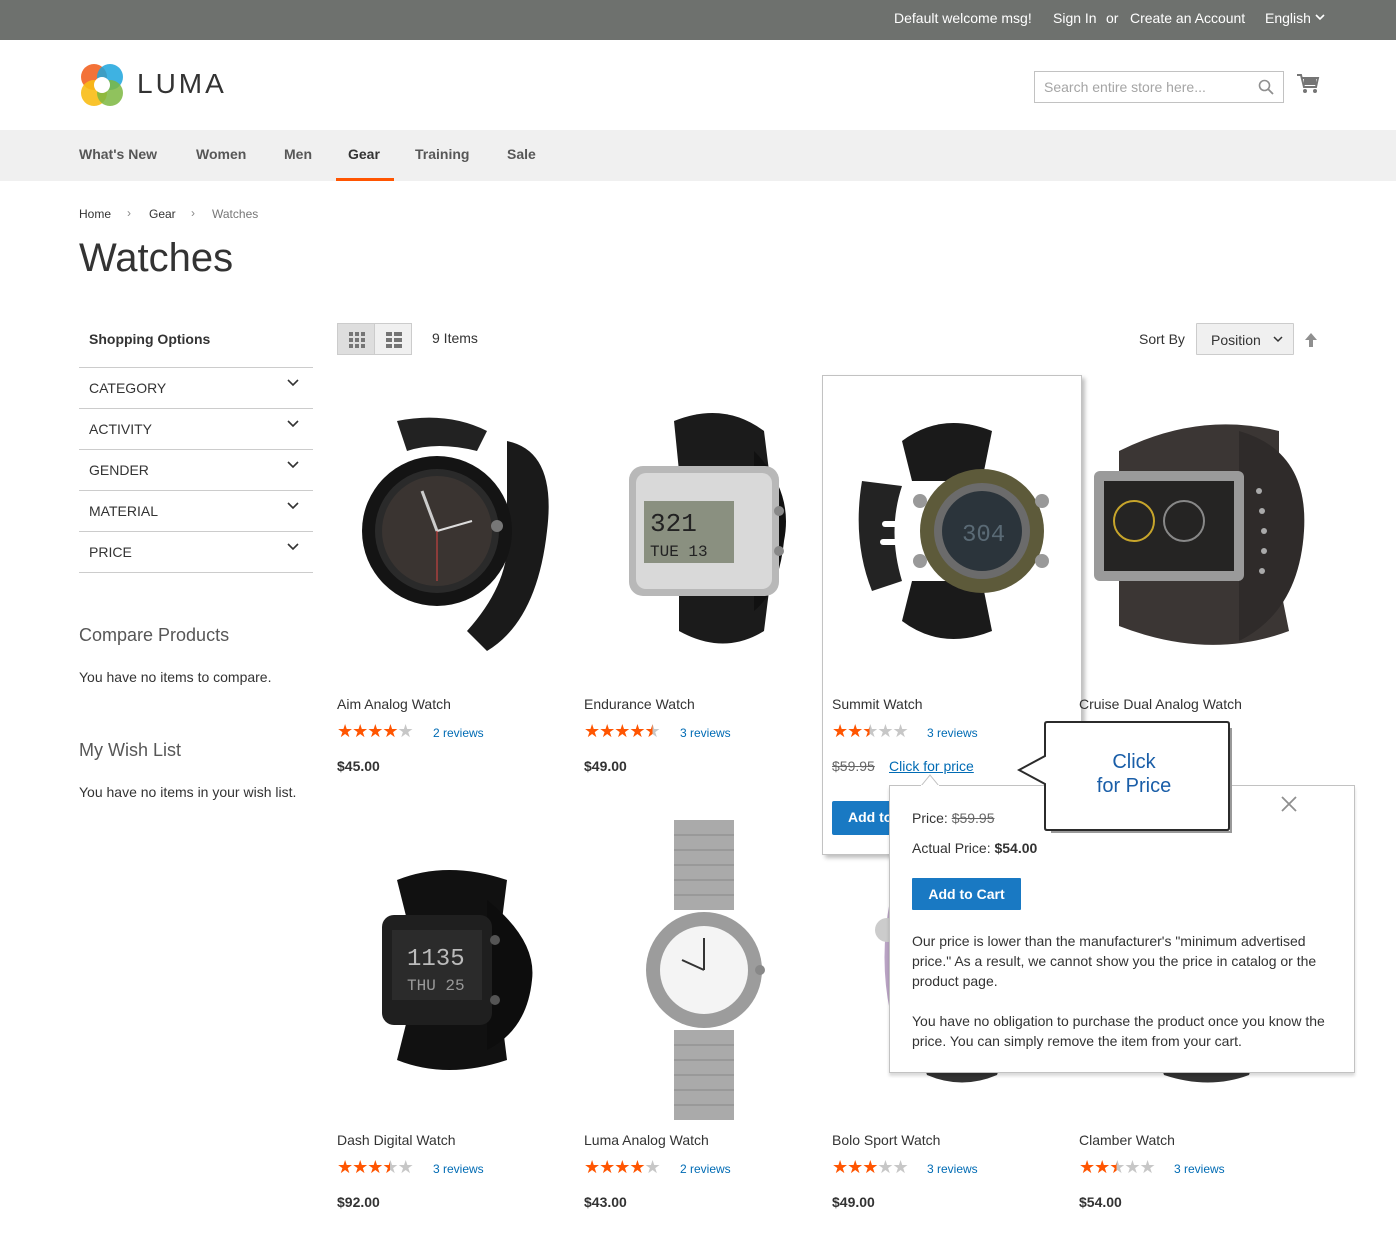 The width and height of the screenshot is (1396, 1237). What do you see at coordinates (358, 1202) in the screenshot?
I see `product-price: $92.00` at bounding box center [358, 1202].